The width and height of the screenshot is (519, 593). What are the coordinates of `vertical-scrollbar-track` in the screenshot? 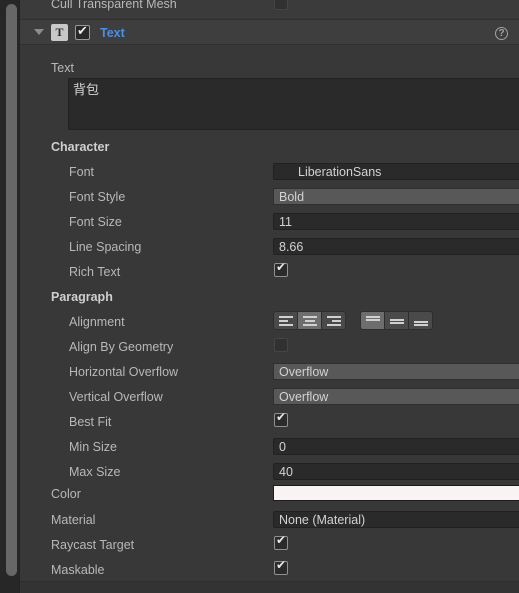 It's located at (9, 296).